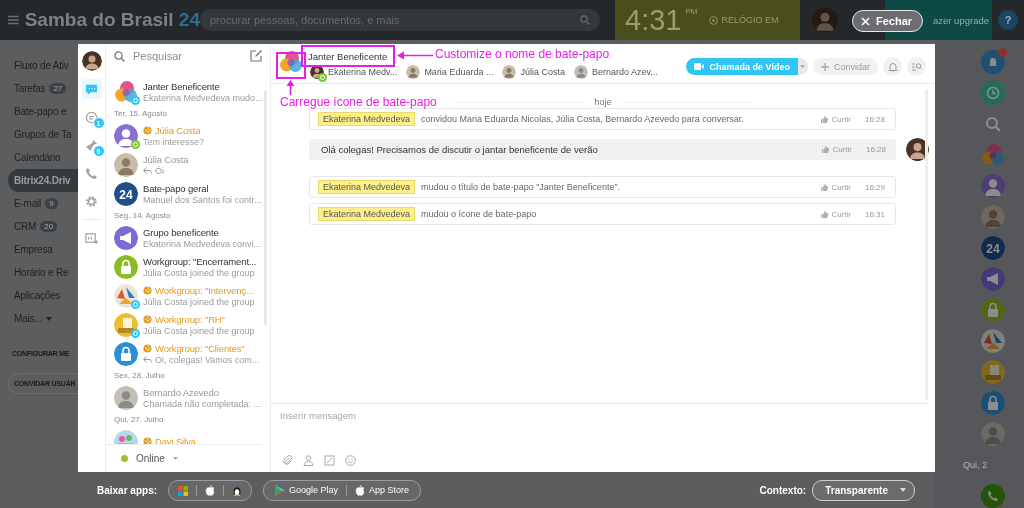  What do you see at coordinates (112, 20) in the screenshot?
I see `logo: Samba do Brasil 24` at bounding box center [112, 20].